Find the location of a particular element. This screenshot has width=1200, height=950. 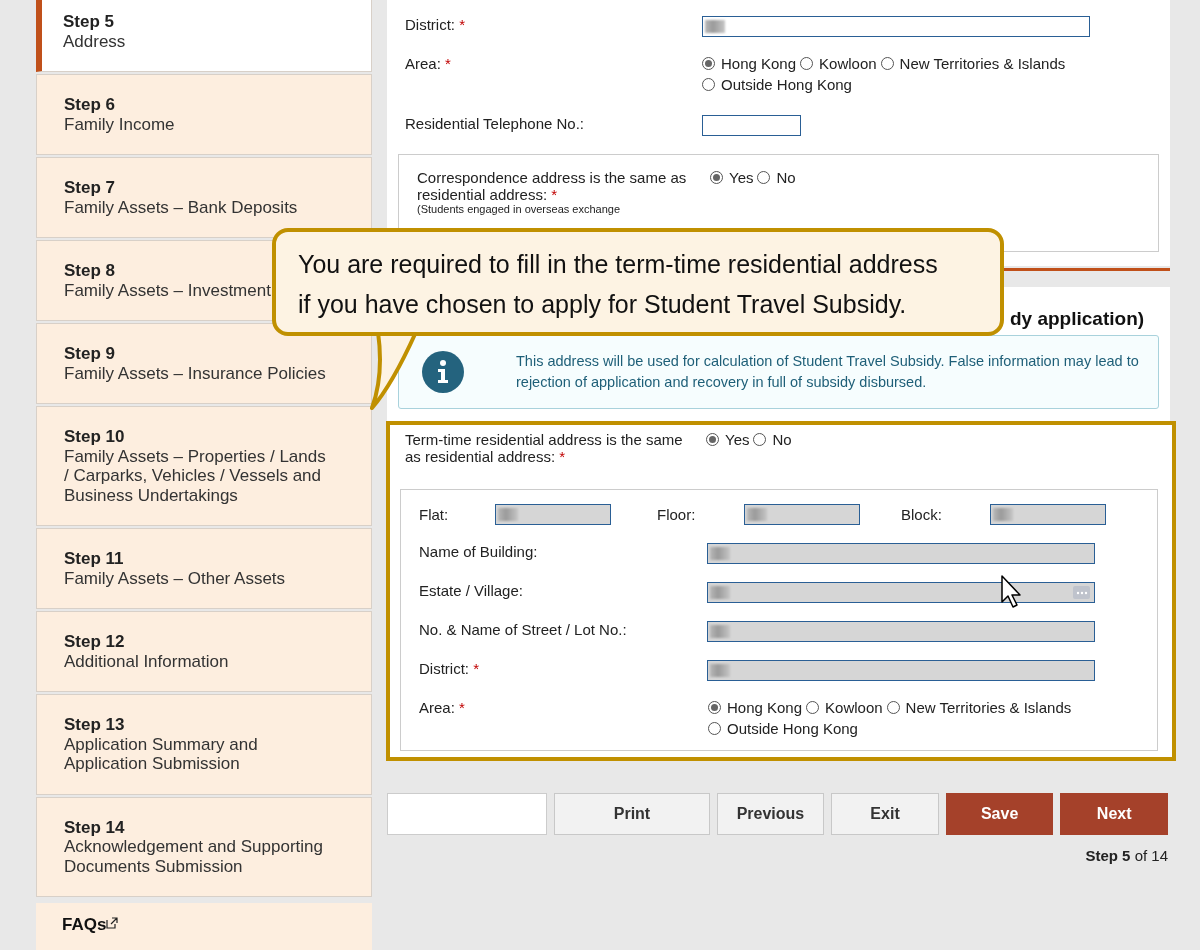

field-label: Flat: is located at coordinates (434, 514).